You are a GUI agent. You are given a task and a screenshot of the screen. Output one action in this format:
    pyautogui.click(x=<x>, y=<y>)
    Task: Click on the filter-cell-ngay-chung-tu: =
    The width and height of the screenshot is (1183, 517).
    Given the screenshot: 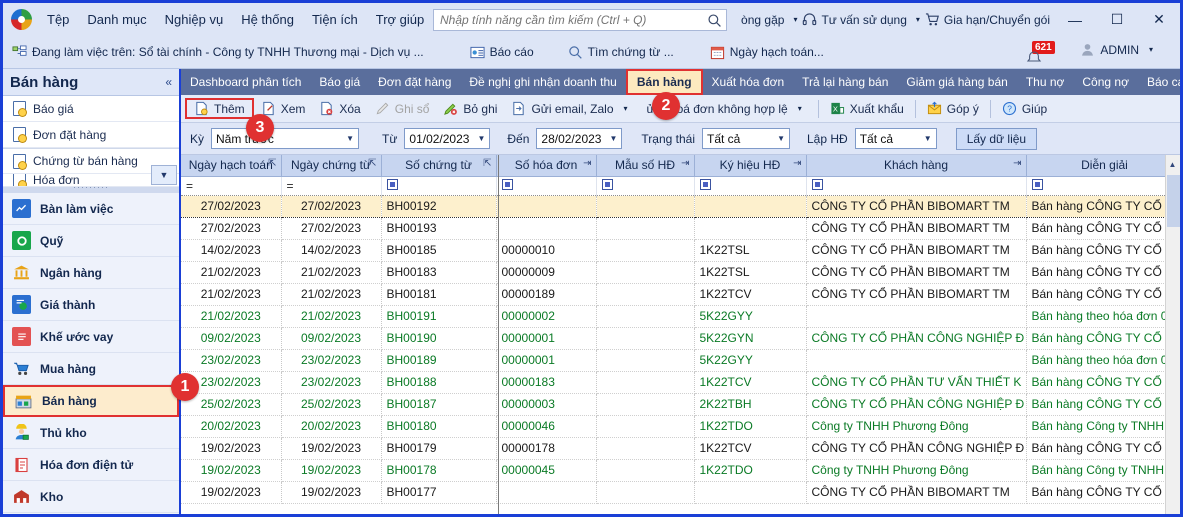 What is the action you would take?
    pyautogui.click(x=331, y=186)
    